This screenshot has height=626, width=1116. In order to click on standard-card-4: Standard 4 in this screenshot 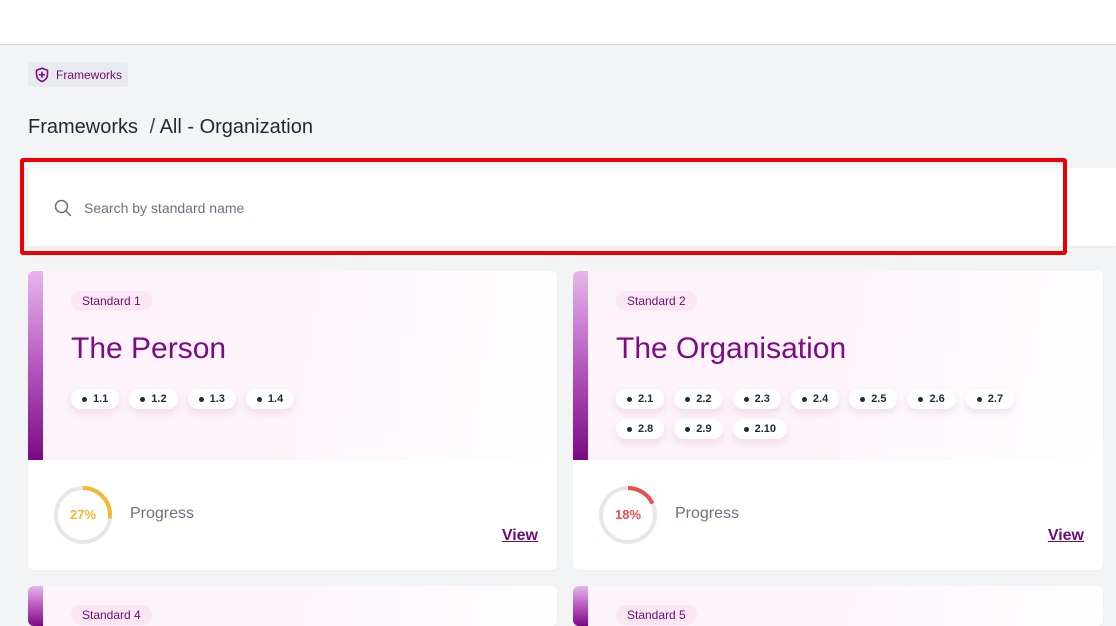, I will do `click(292, 606)`.